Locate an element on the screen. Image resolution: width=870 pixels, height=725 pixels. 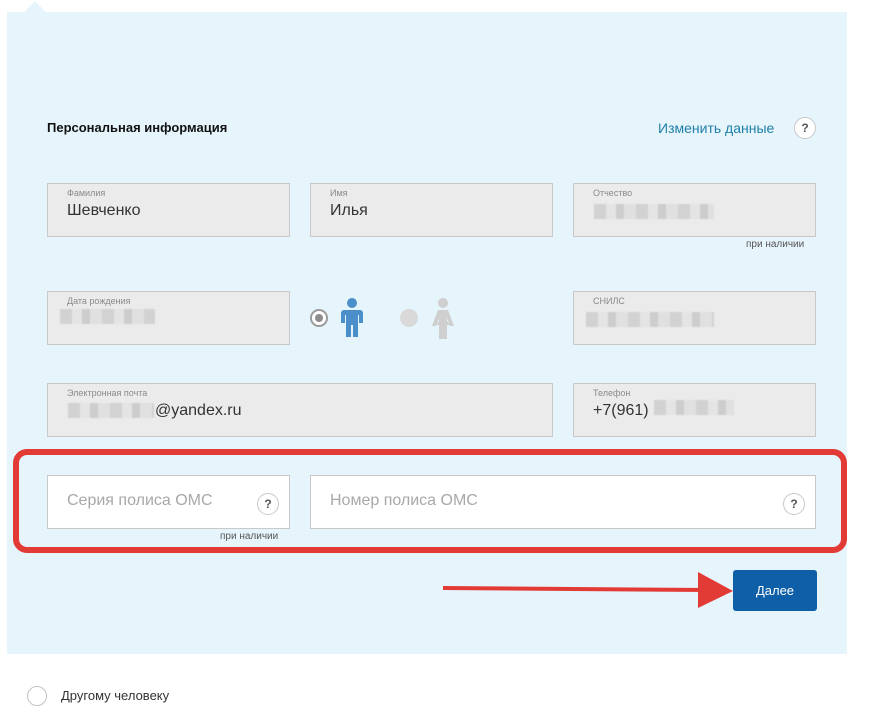
last-name-field: Фамилия Шевченко is located at coordinates (168, 210).